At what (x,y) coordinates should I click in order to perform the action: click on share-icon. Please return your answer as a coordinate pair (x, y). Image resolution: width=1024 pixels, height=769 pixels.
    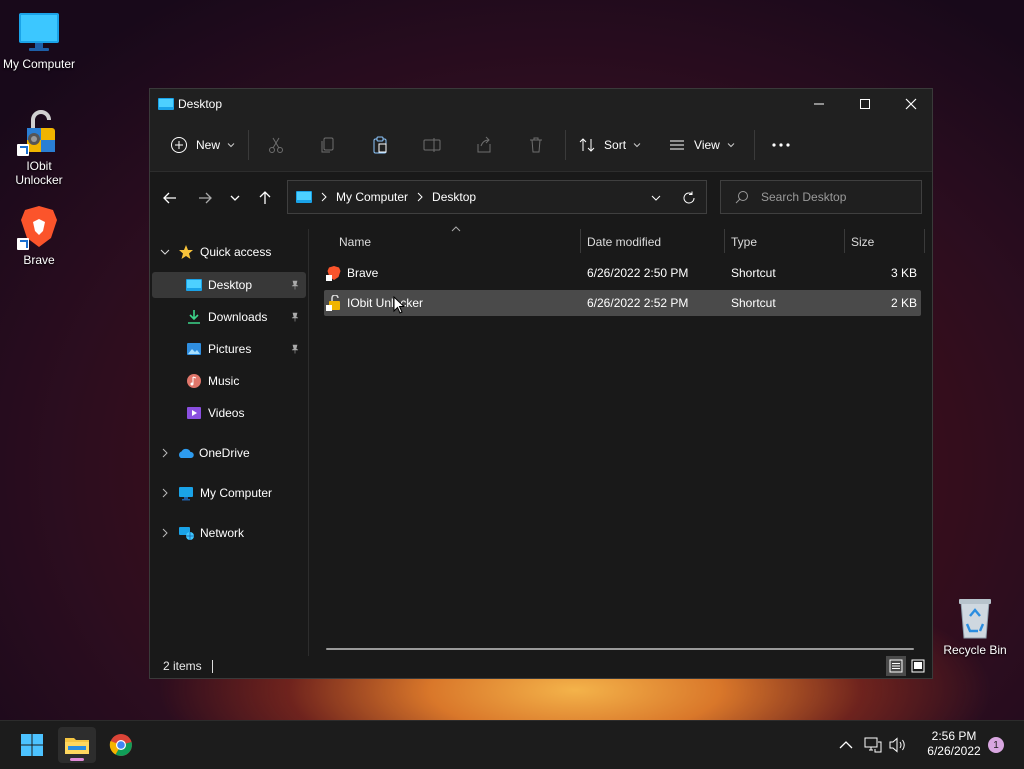
    Looking at the image, I should click on (484, 144).